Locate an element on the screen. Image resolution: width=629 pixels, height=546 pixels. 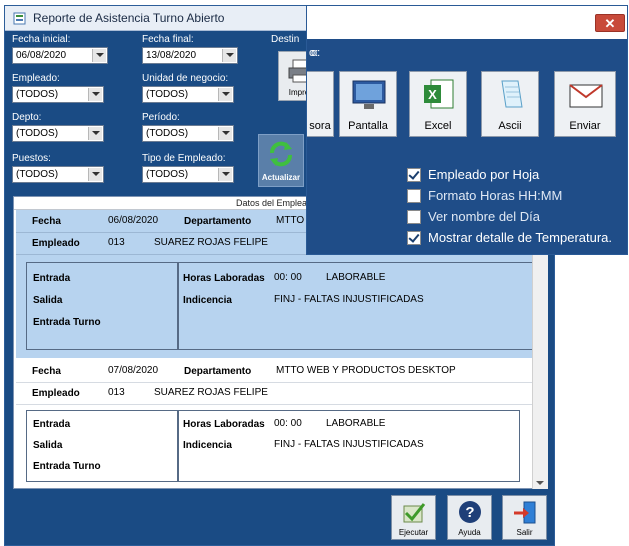
screen-icon is located at coordinates (369, 94).